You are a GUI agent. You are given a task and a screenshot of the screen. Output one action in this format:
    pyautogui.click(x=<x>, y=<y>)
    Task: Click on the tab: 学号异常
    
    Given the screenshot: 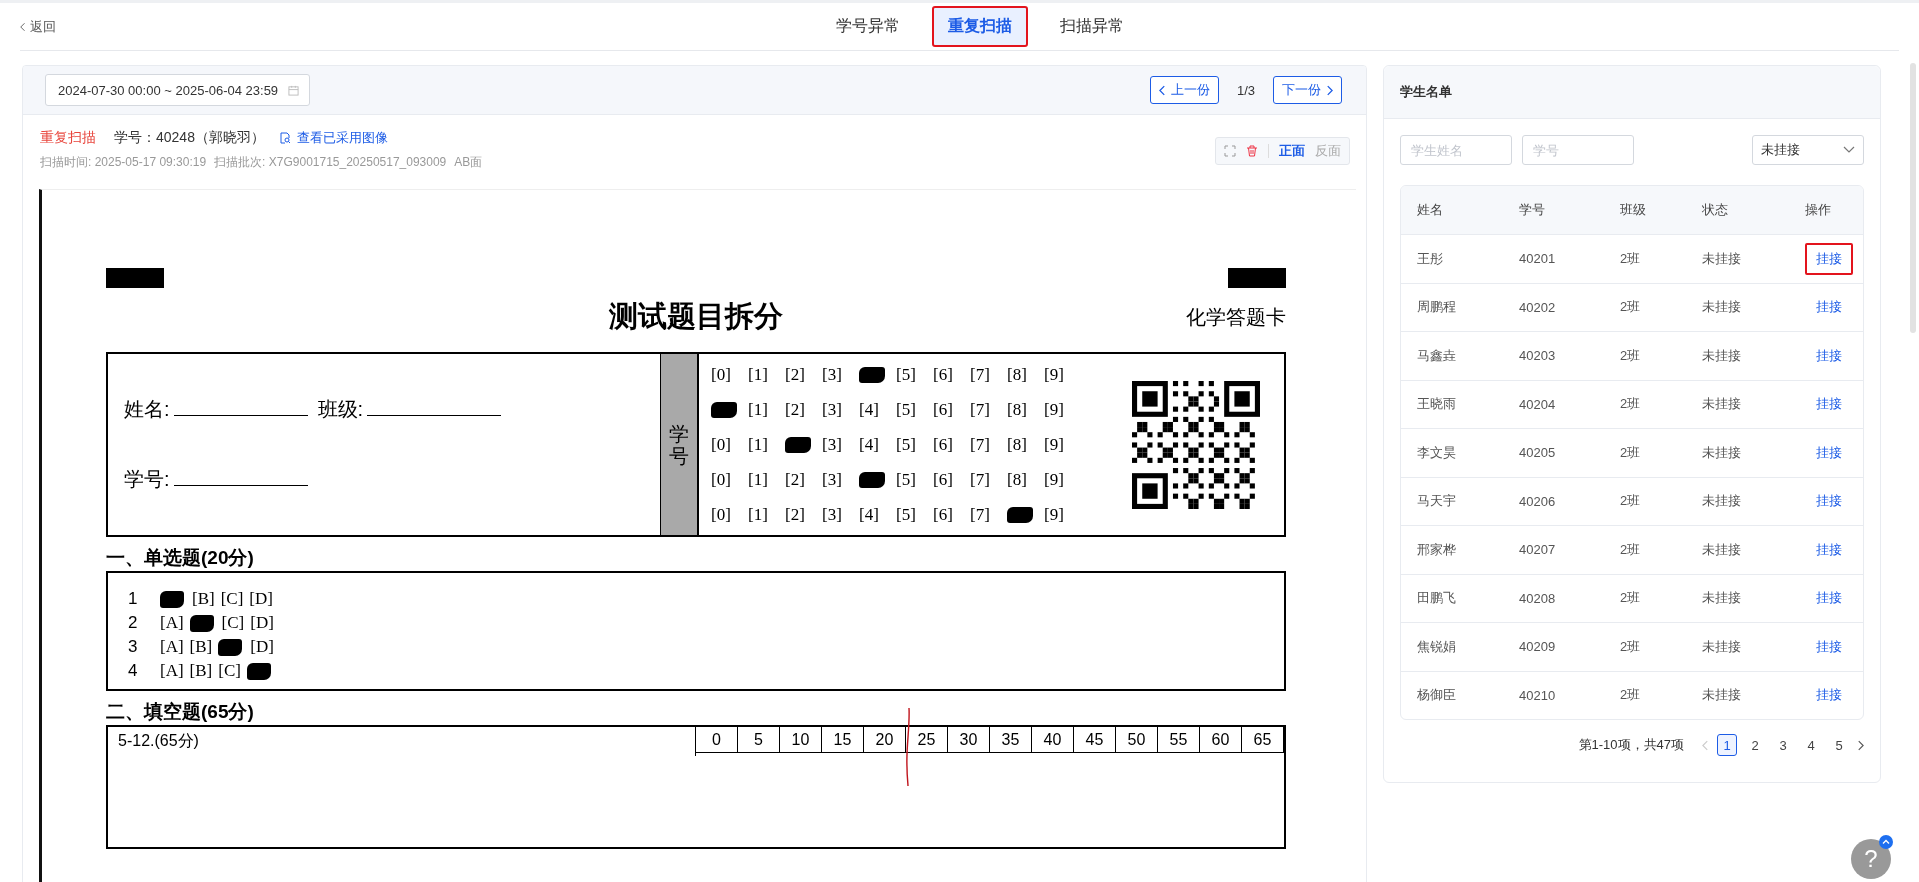 What is the action you would take?
    pyautogui.click(x=867, y=26)
    